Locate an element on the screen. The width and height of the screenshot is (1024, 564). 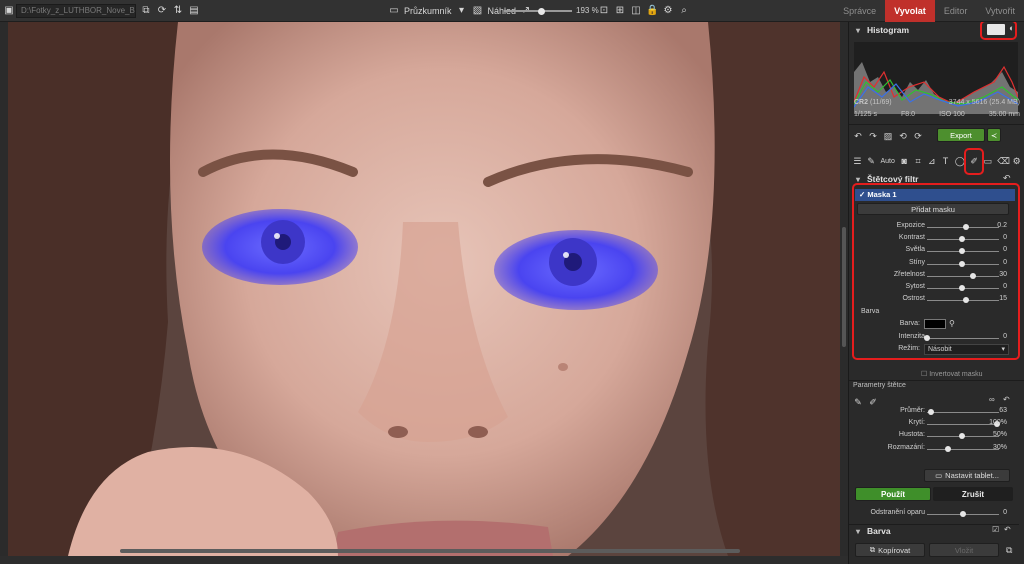
brush-slider-label: Krytí: is located at coordinates (916, 423).